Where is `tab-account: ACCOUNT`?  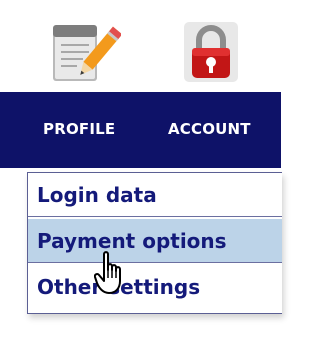
tab-account: ACCOUNT is located at coordinates (209, 129).